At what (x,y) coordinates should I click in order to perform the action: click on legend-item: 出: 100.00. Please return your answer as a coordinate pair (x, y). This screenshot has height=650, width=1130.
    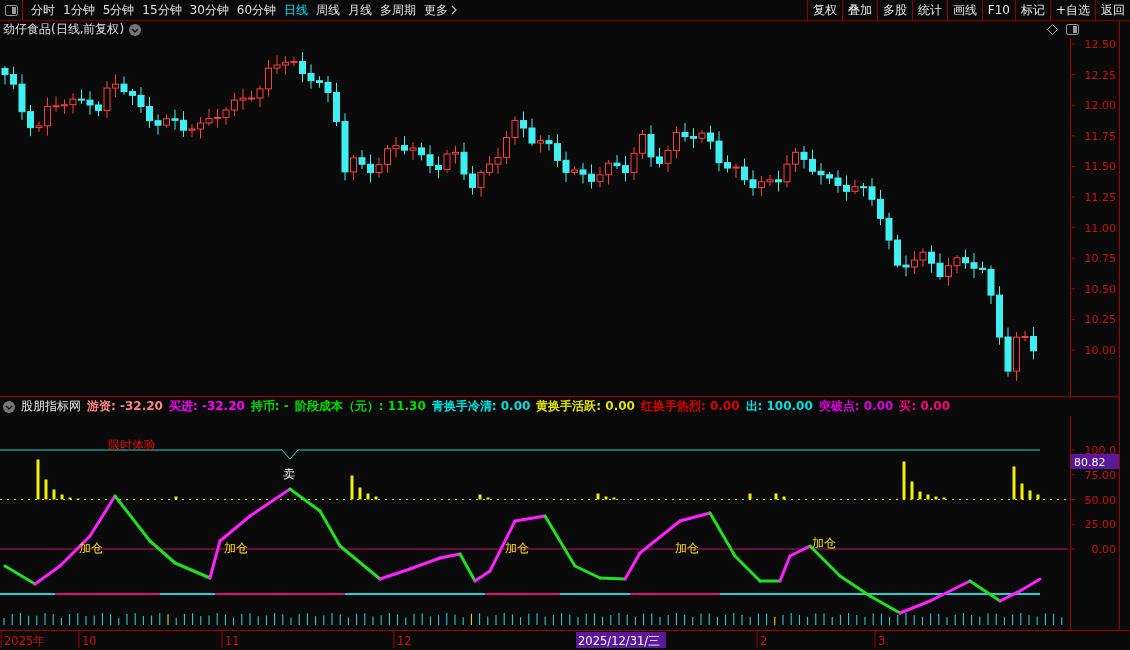
    Looking at the image, I should click on (779, 406).